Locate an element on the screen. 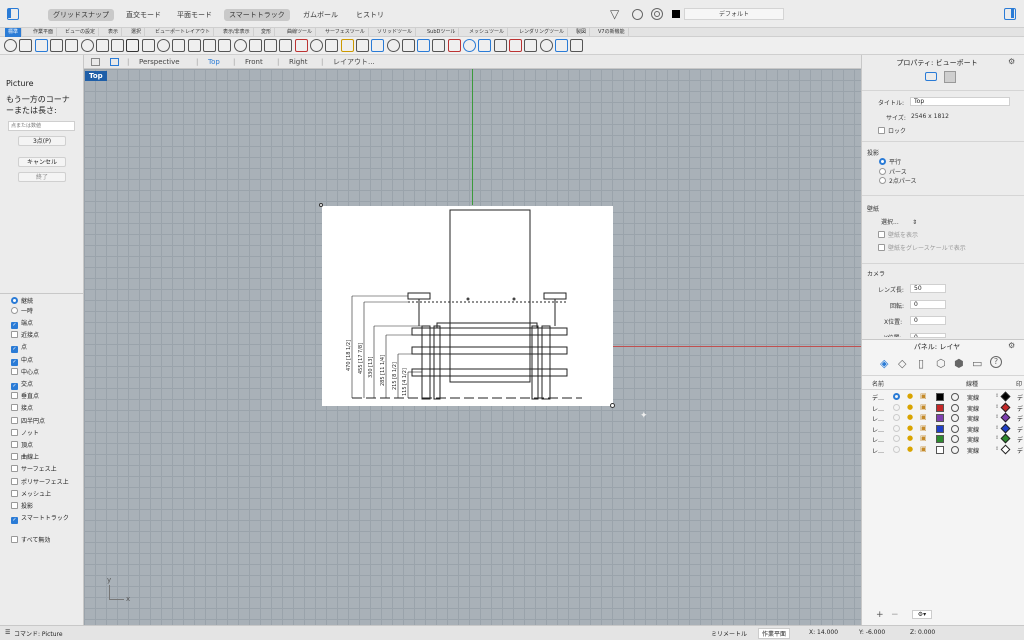  osnap-checkbox: 投影 is located at coordinates (22, 506).